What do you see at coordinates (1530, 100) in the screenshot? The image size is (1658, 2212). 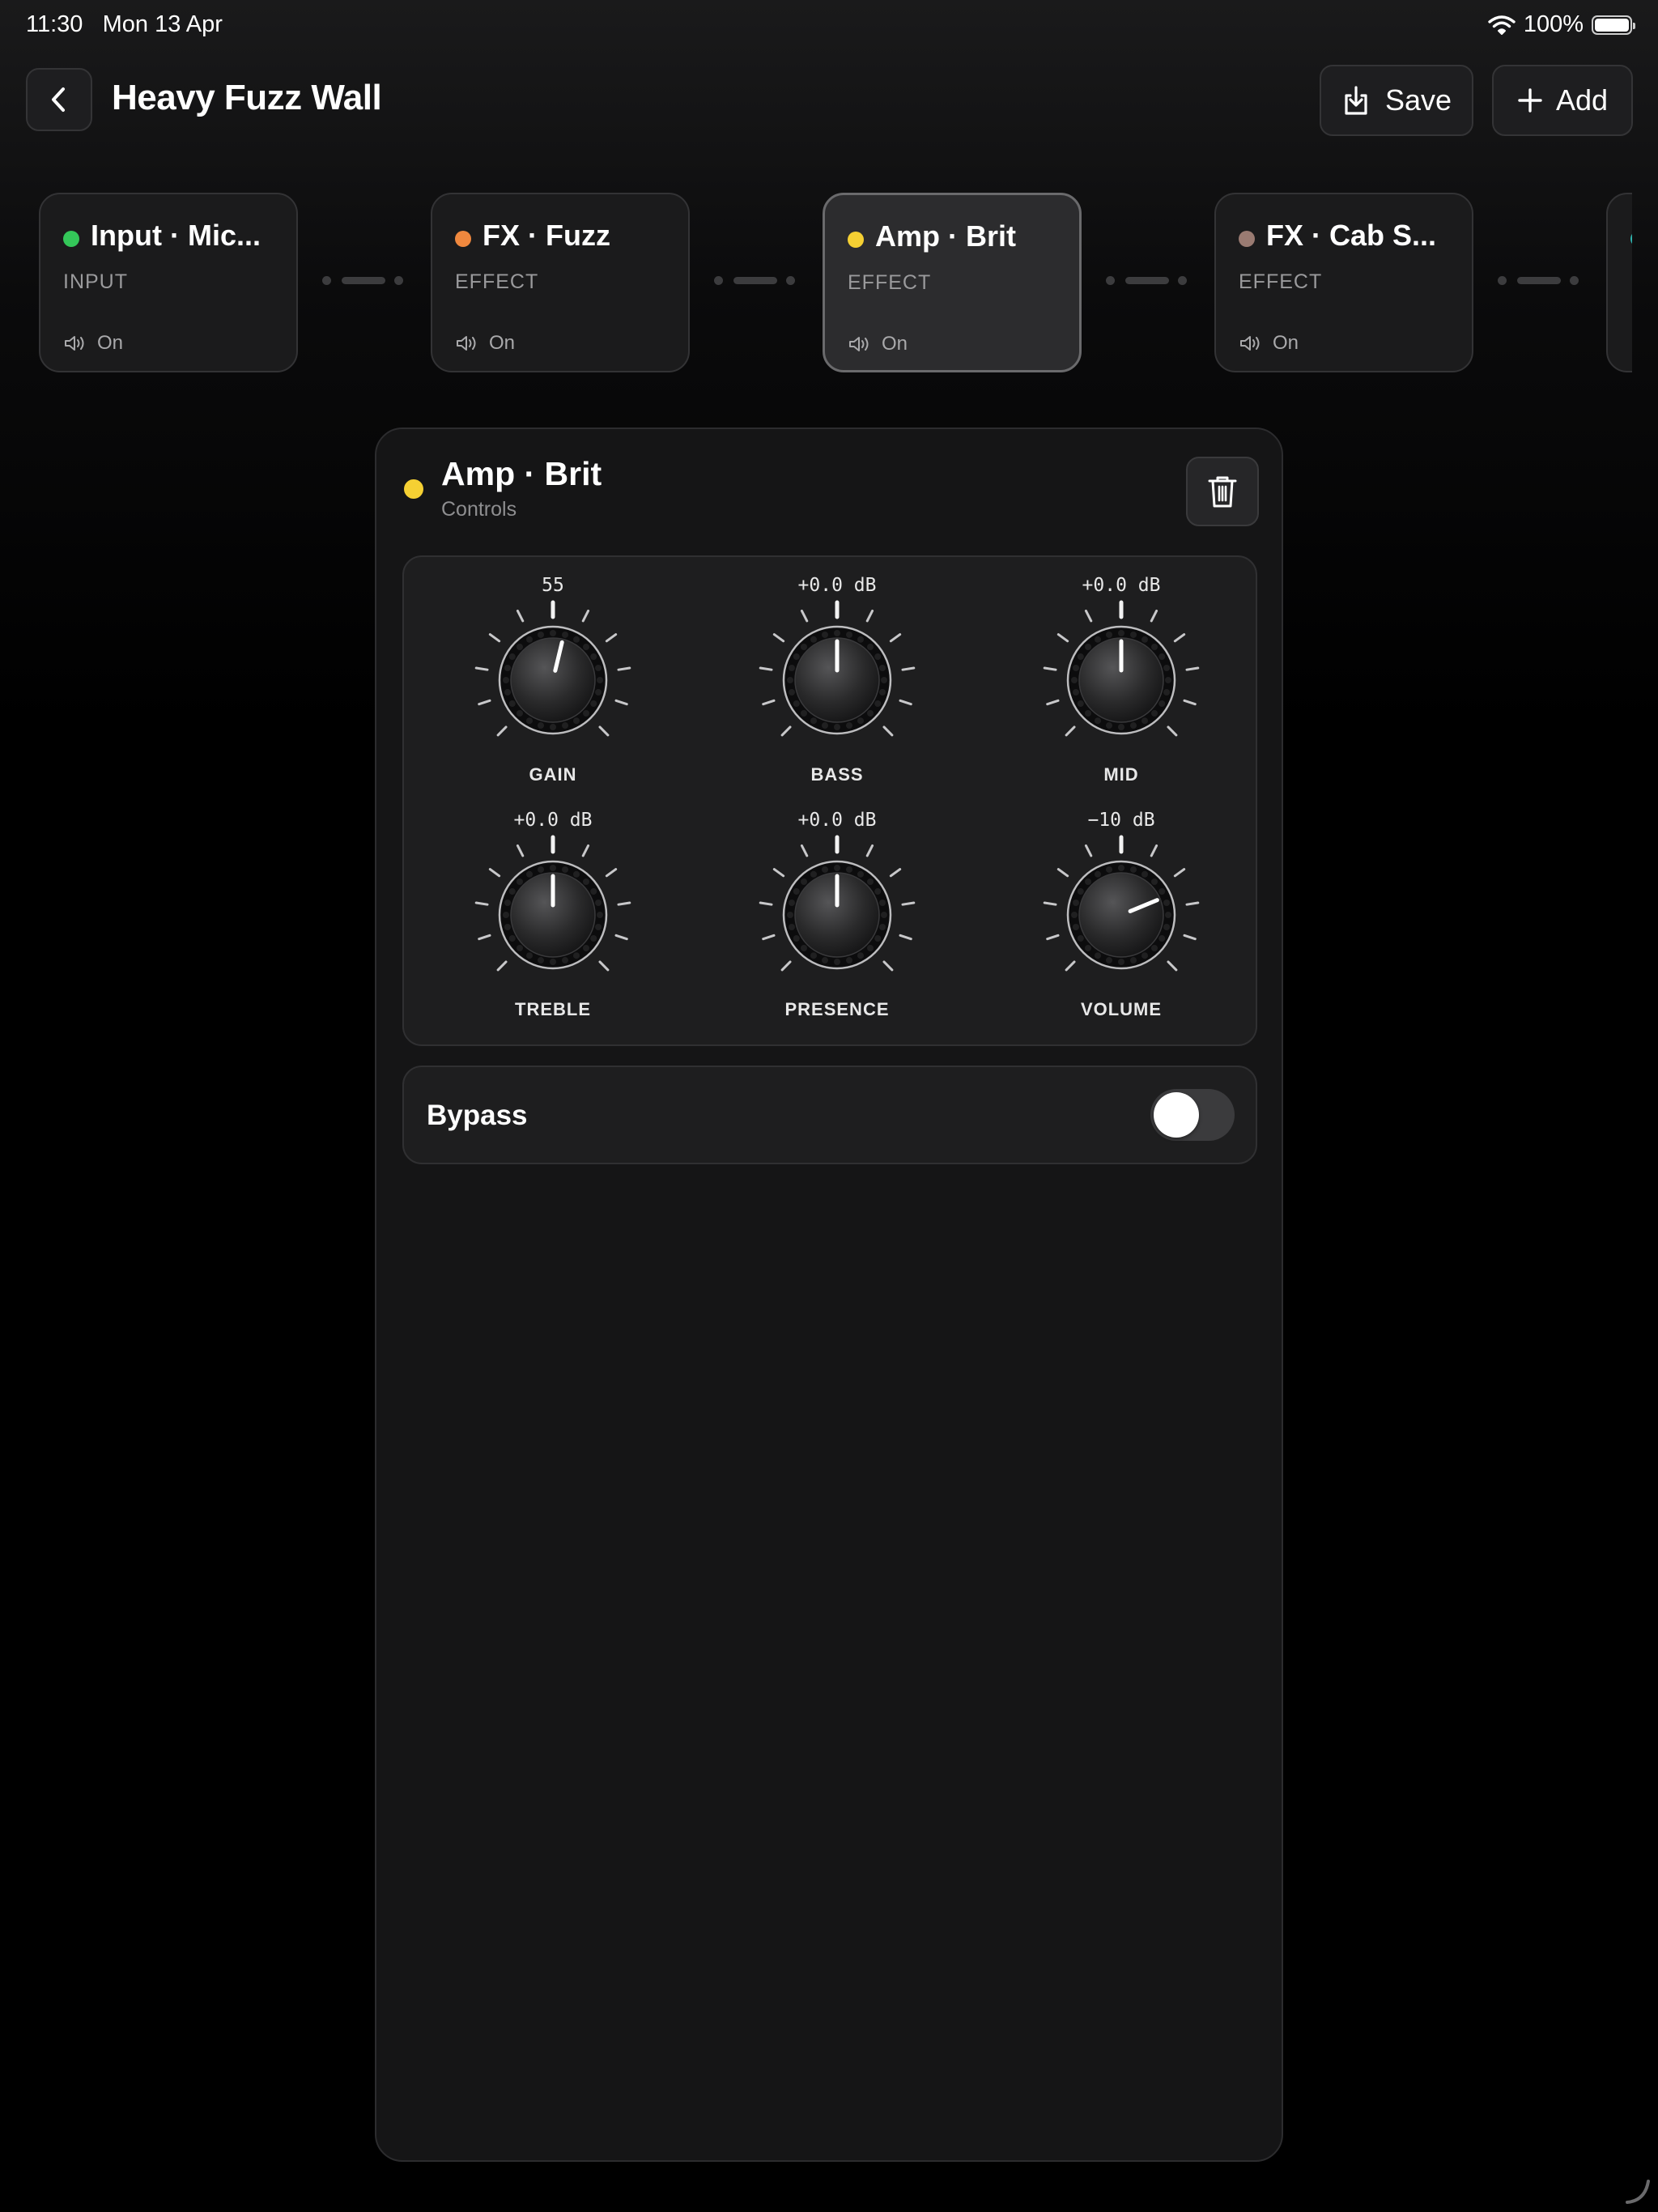 I see `plus-icon` at bounding box center [1530, 100].